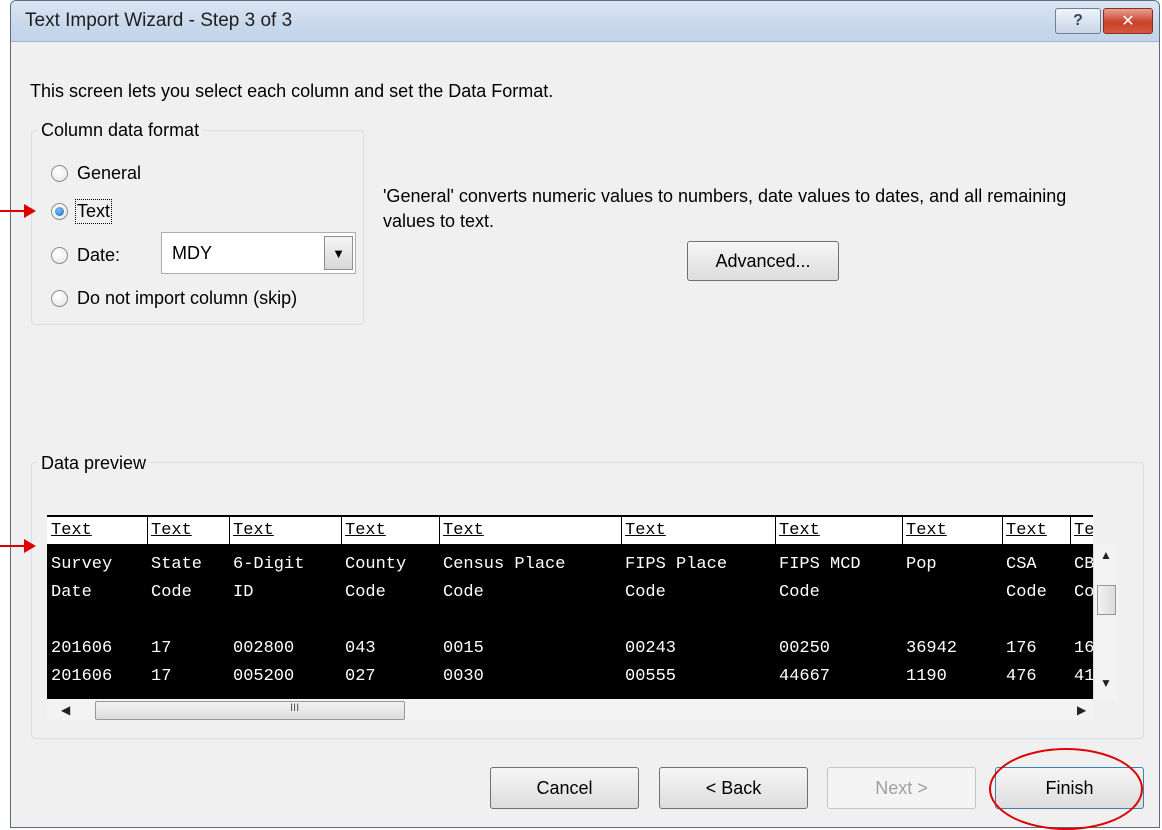  Describe the element at coordinates (1105, 621) in the screenshot. I see `preview-vertical-scrollbar: ▲ ▼` at that location.